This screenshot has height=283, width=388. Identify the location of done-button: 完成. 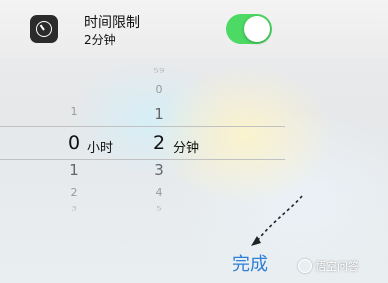
(250, 263).